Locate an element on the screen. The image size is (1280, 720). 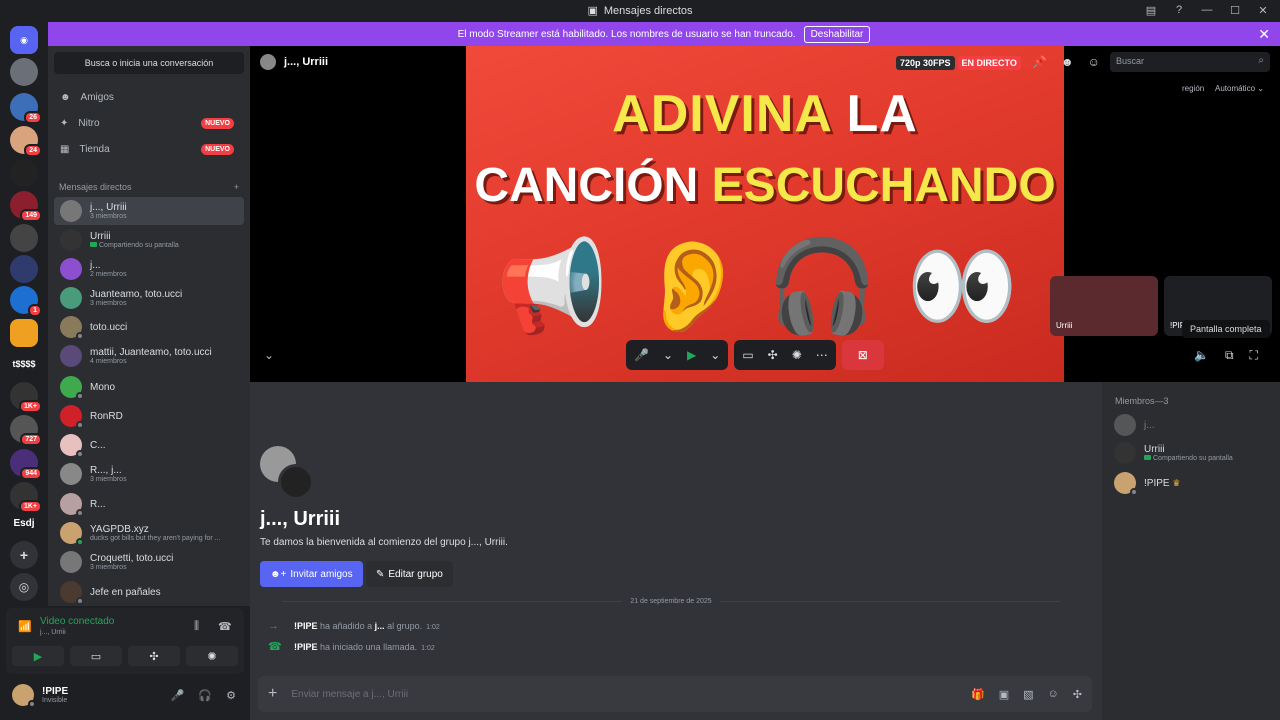
pin-icon: 📌 is located at coordinates (1039, 62).